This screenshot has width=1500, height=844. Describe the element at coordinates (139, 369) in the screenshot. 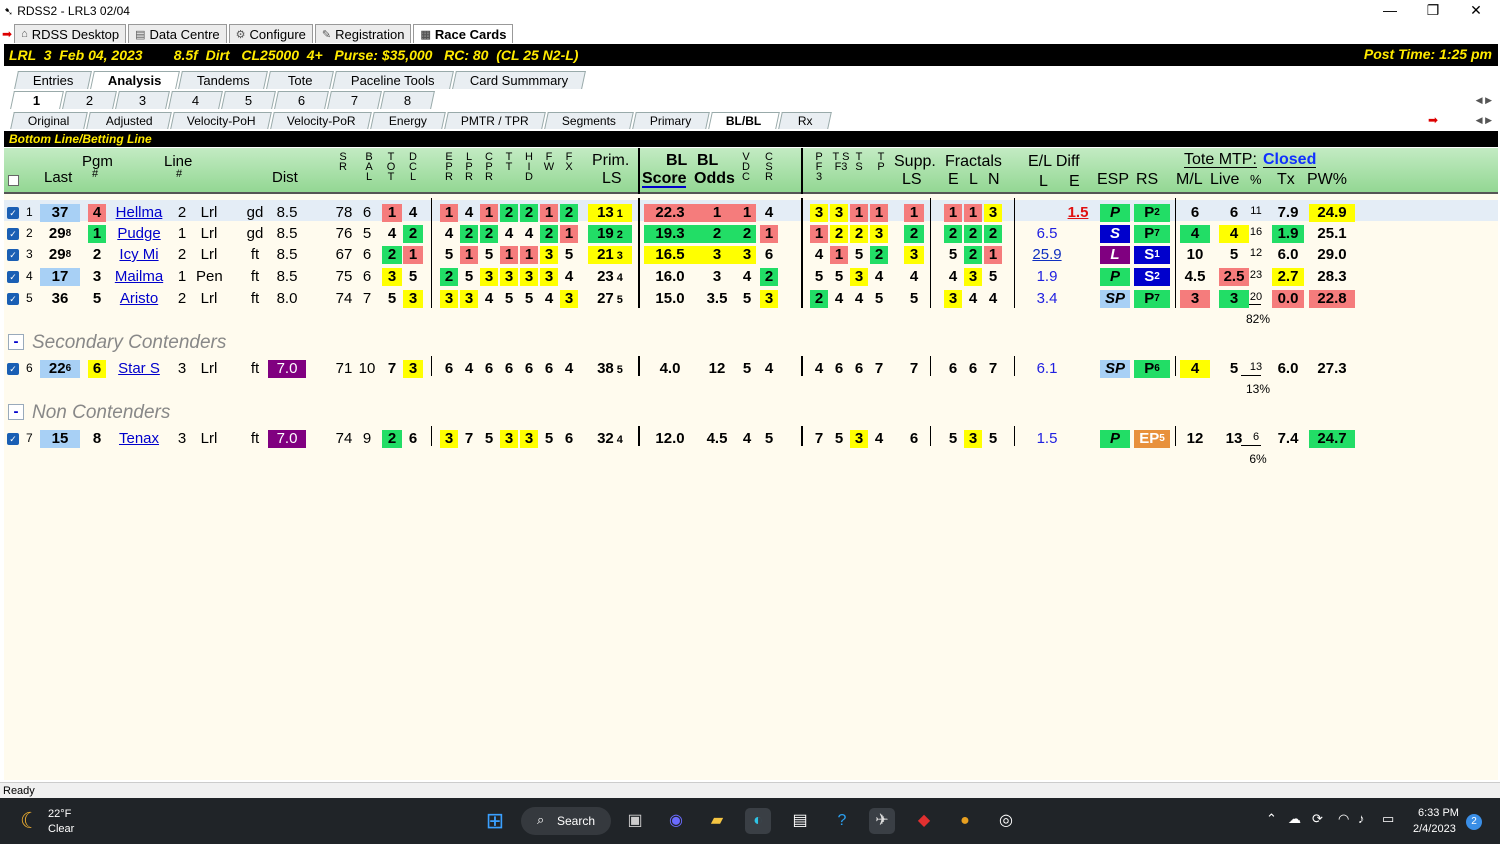

I see `horse-name-link: Star S` at that location.